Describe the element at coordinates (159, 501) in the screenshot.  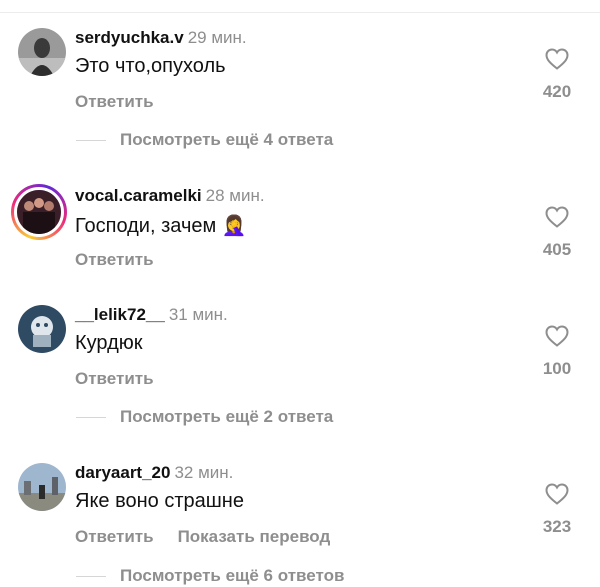
I see `comment-text: Яке воно страшне` at that location.